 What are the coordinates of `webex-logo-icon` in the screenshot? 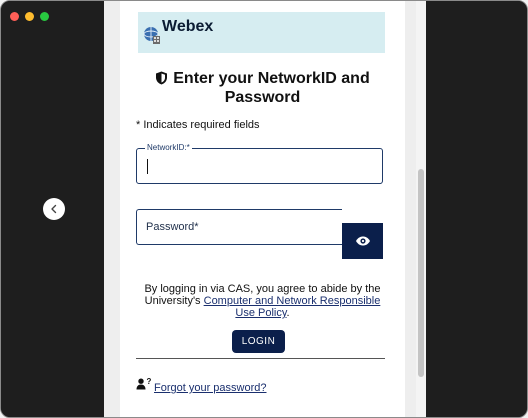 It's located at (151, 35).